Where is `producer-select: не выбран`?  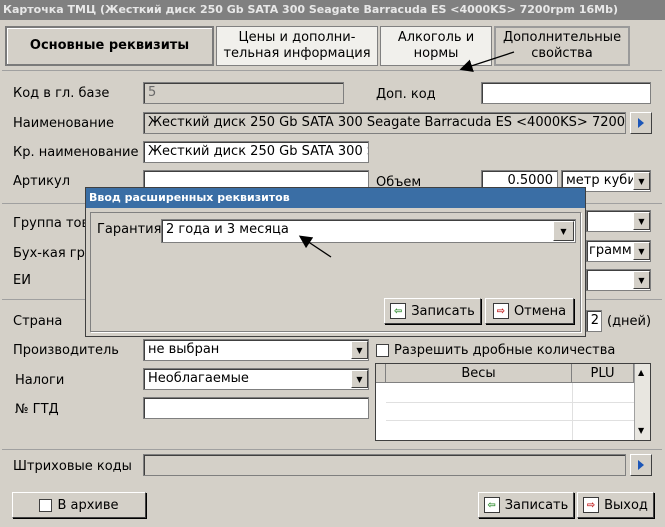
producer-select: не выбран is located at coordinates (256, 350).